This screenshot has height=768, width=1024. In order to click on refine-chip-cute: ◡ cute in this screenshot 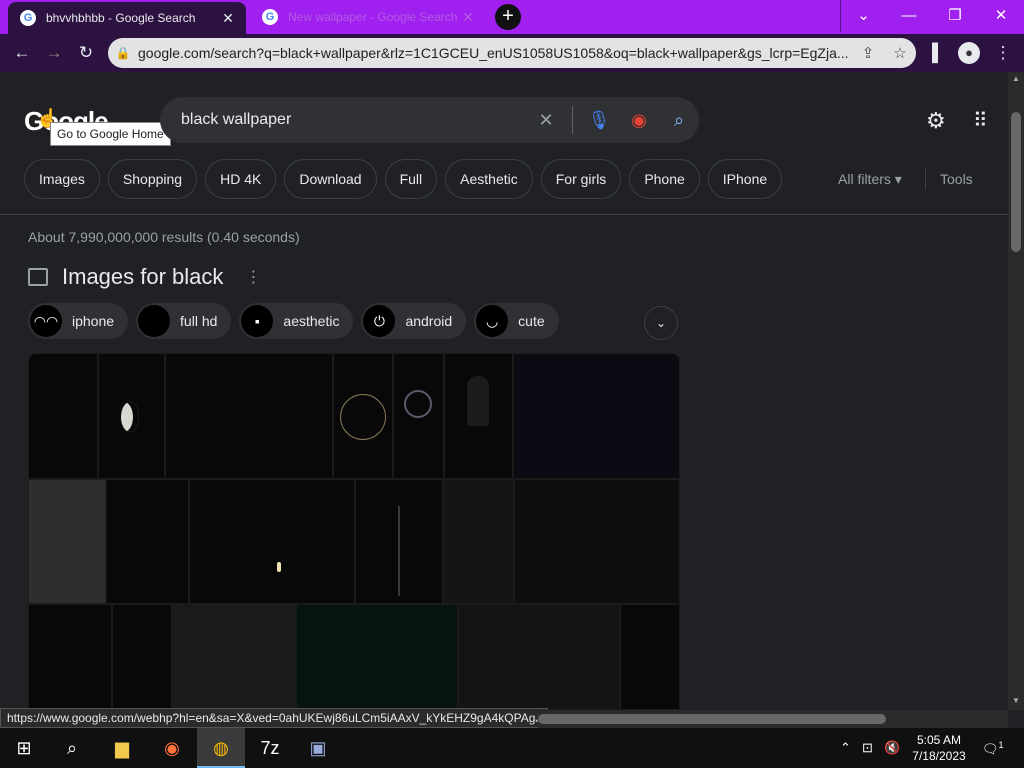, I will do `click(516, 321)`.